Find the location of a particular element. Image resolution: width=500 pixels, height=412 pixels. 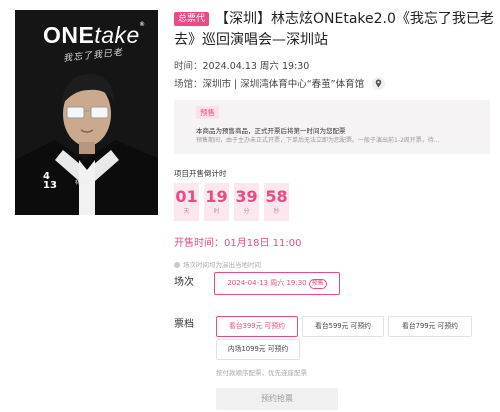

event-title-text: 【深圳】林志炫ONEtake2.0《我忘了我已老去》巡回演唱会—深圳站 is located at coordinates (334, 29).